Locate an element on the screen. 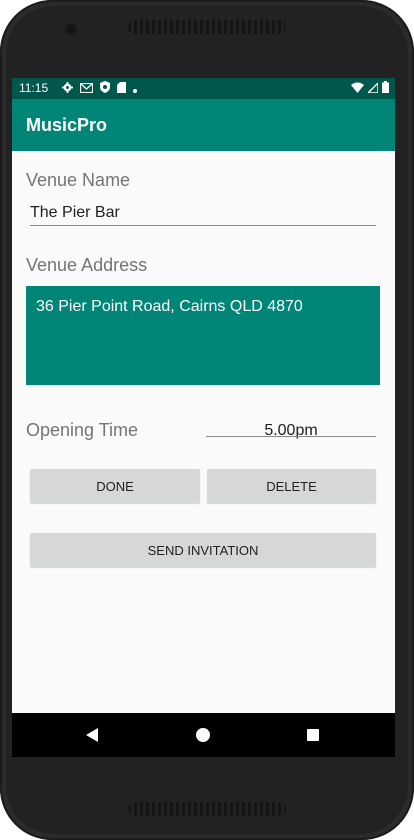  app-bar: MusicPro is located at coordinates (203, 125).